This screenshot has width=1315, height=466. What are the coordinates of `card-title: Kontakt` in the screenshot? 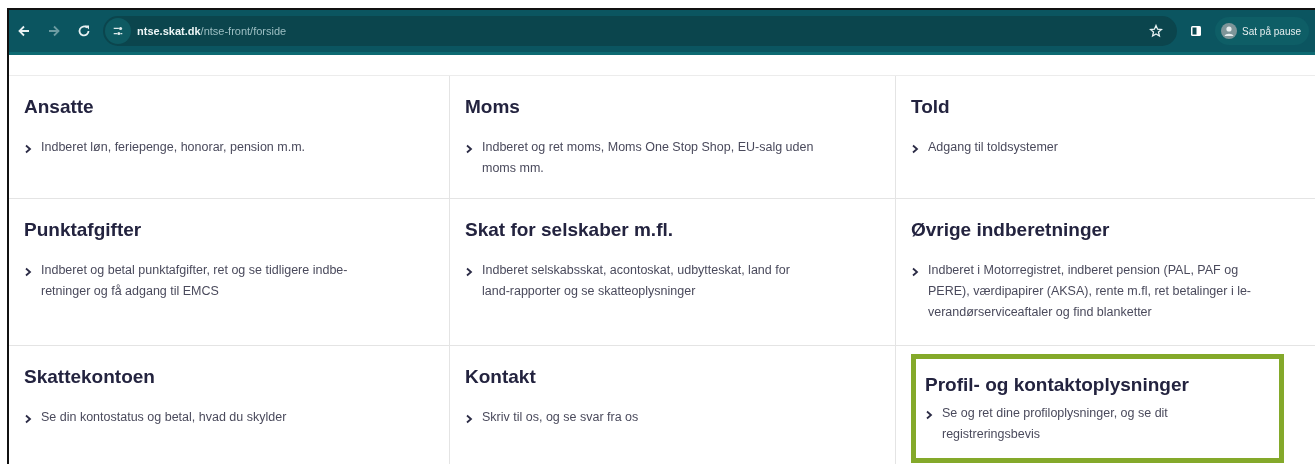 It's located at (501, 377).